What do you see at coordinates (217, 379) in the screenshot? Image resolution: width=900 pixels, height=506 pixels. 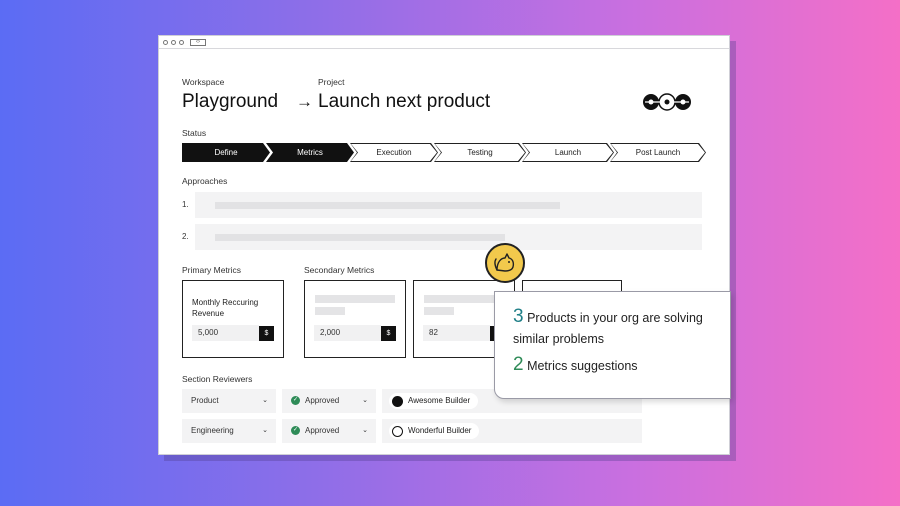 I see `section-reviewers-label: Section Reviewers` at bounding box center [217, 379].